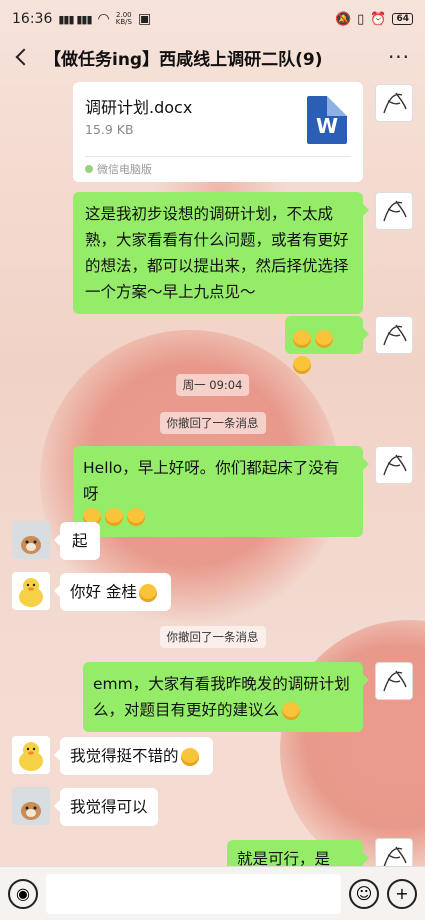 This screenshot has width=425, height=920. I want to click on message-bubble-self: Hello，早上好呀。你们都起床了没有呀, so click(221, 491).